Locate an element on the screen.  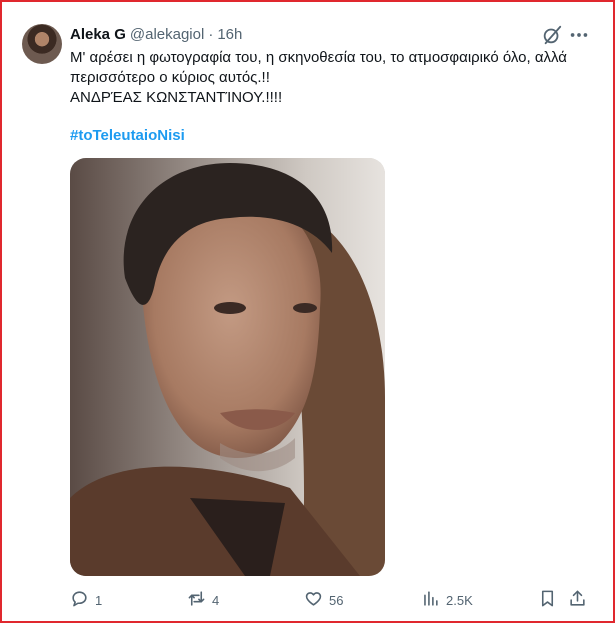
reply-count: 1 is located at coordinates (99, 600).